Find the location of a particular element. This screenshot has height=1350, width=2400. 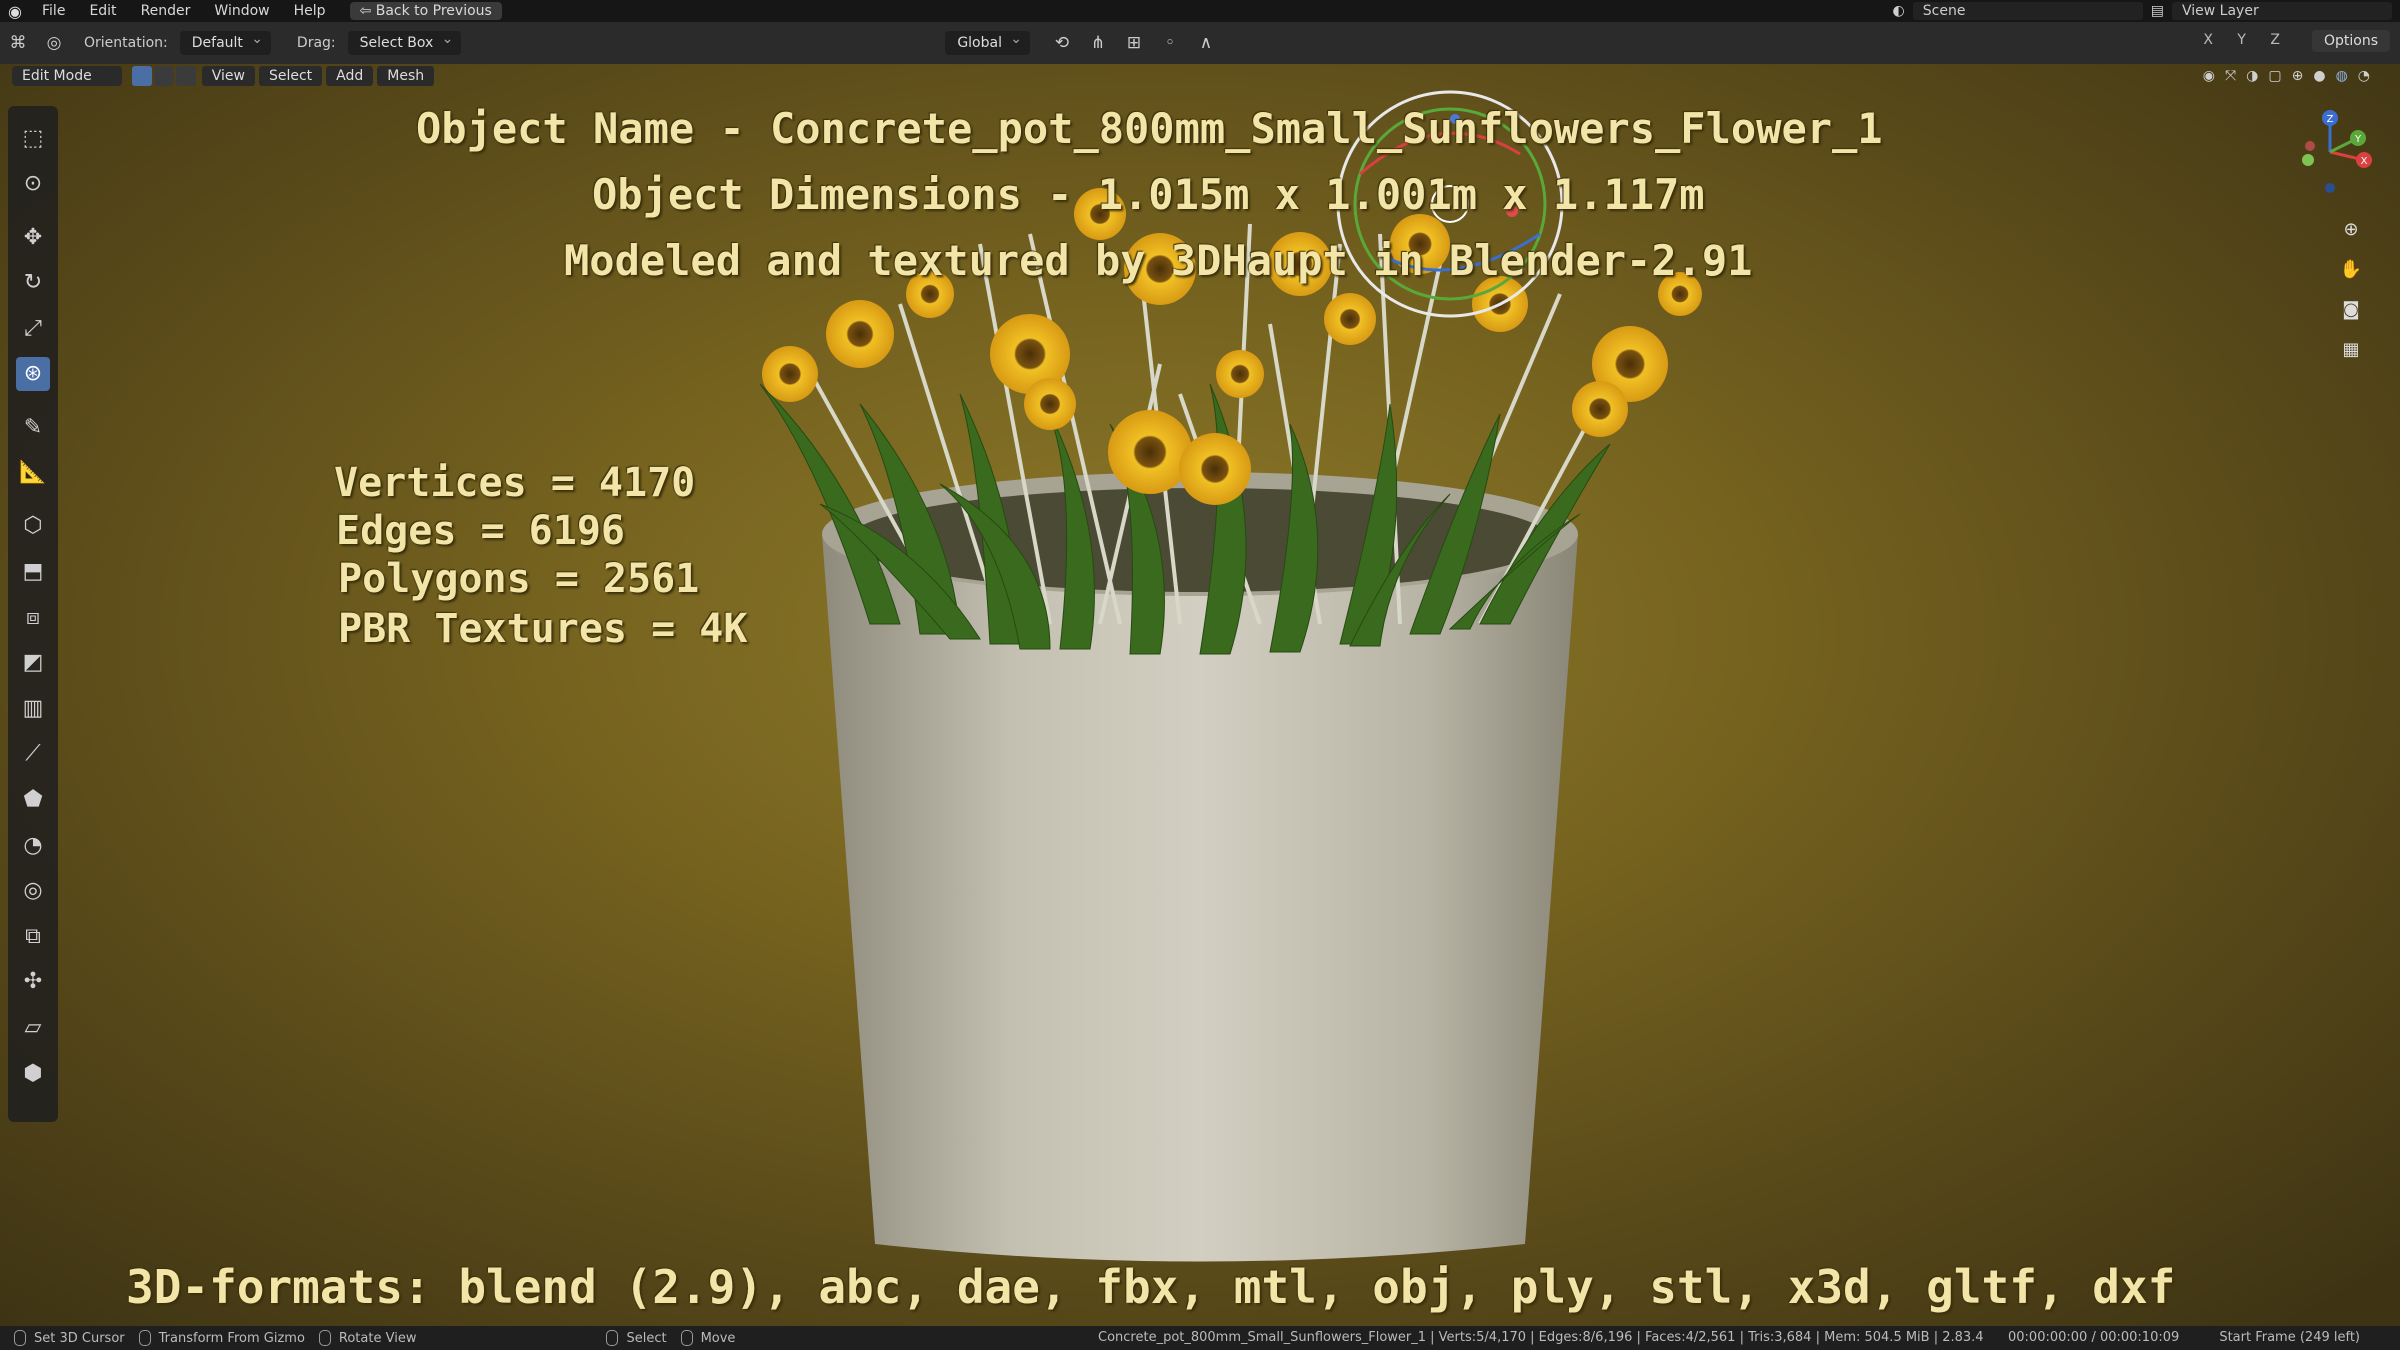

back-to-previous-button: ⇦ Back to Previous is located at coordinates (425, 11).